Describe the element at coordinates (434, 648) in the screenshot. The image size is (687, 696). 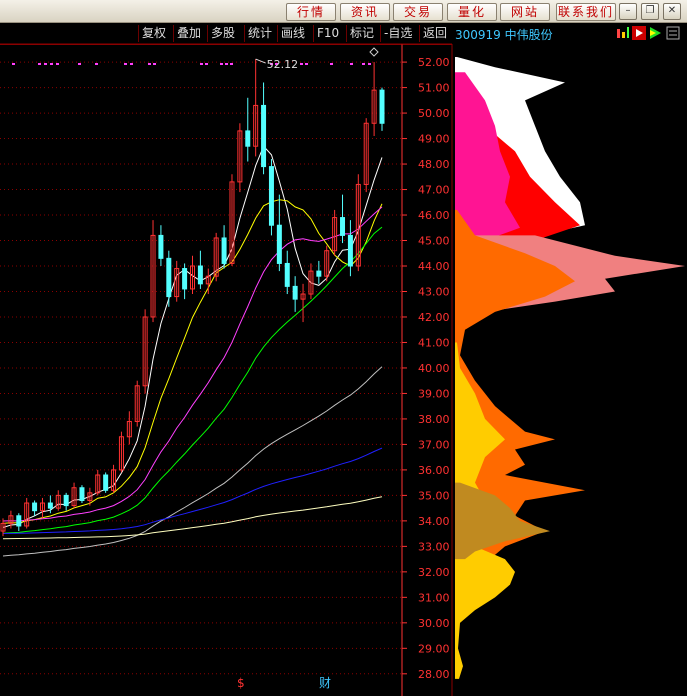
I see `y-tick-label: 29.00` at that location.